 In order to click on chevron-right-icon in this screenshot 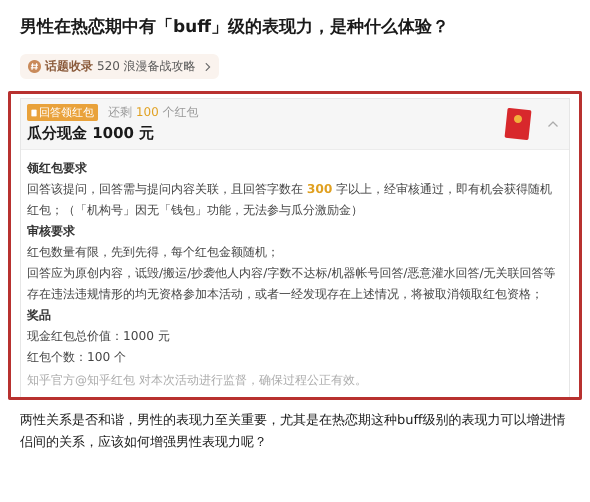, I will do `click(207, 67)`.